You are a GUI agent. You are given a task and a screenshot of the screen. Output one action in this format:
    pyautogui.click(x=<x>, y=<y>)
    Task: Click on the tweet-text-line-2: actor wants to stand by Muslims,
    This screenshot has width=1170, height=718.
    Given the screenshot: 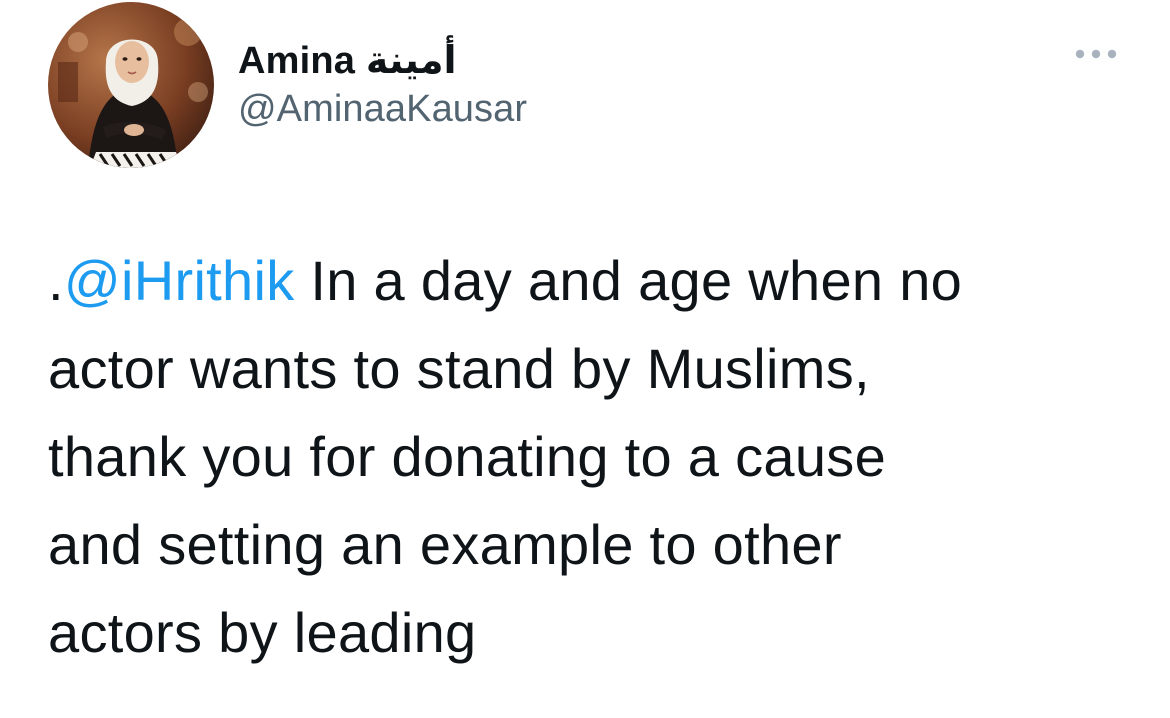 What is the action you would take?
    pyautogui.click(x=459, y=368)
    